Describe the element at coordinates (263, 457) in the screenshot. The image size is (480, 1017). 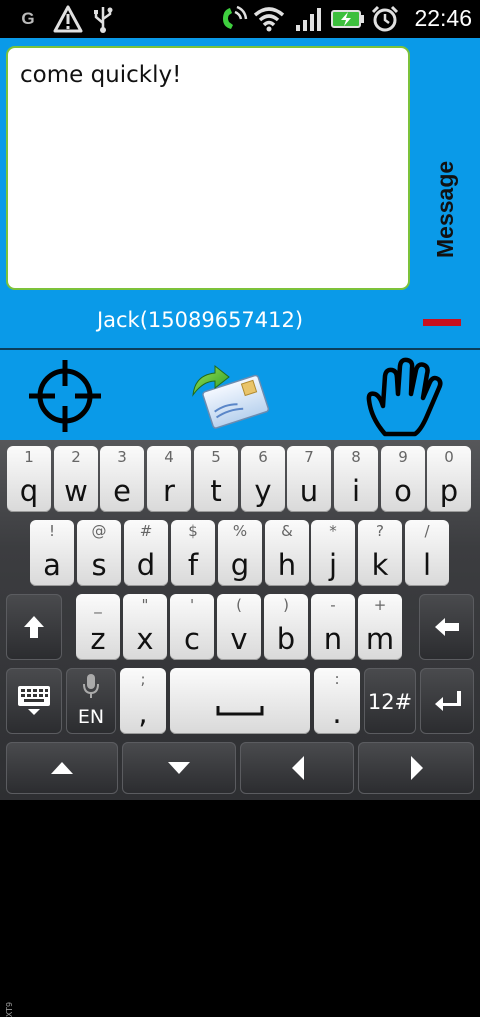
I see `key-hint: 6` at that location.